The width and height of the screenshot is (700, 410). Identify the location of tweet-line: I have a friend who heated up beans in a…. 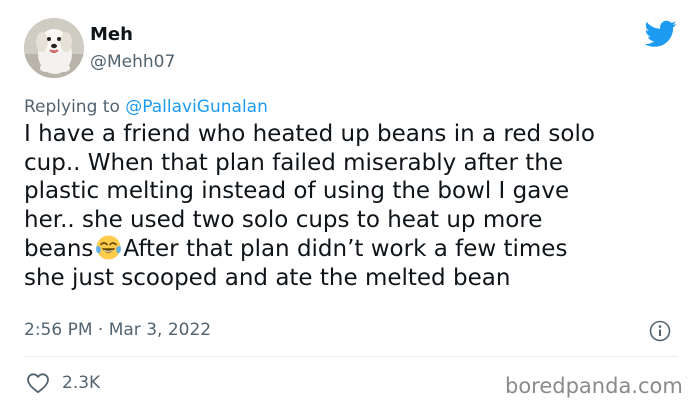
(309, 134).